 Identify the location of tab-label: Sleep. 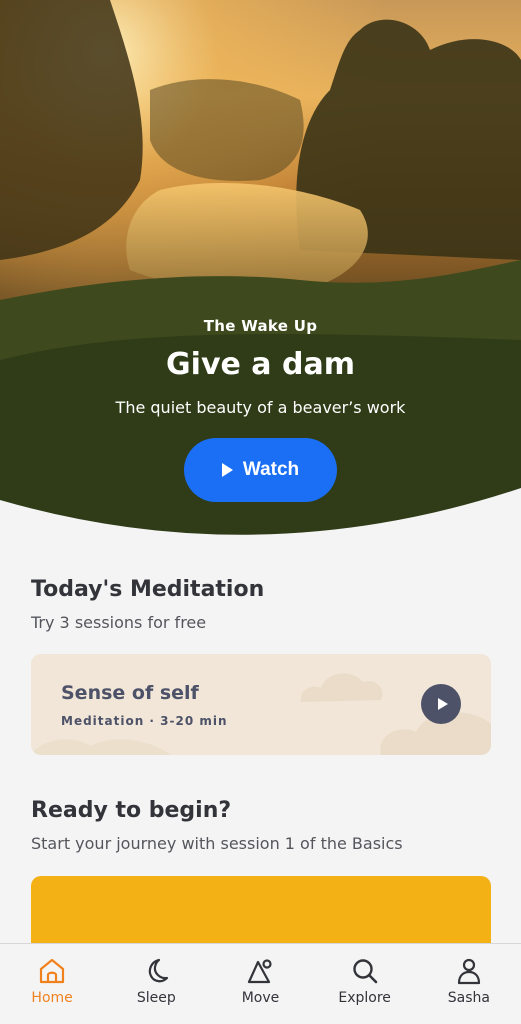
(156, 998).